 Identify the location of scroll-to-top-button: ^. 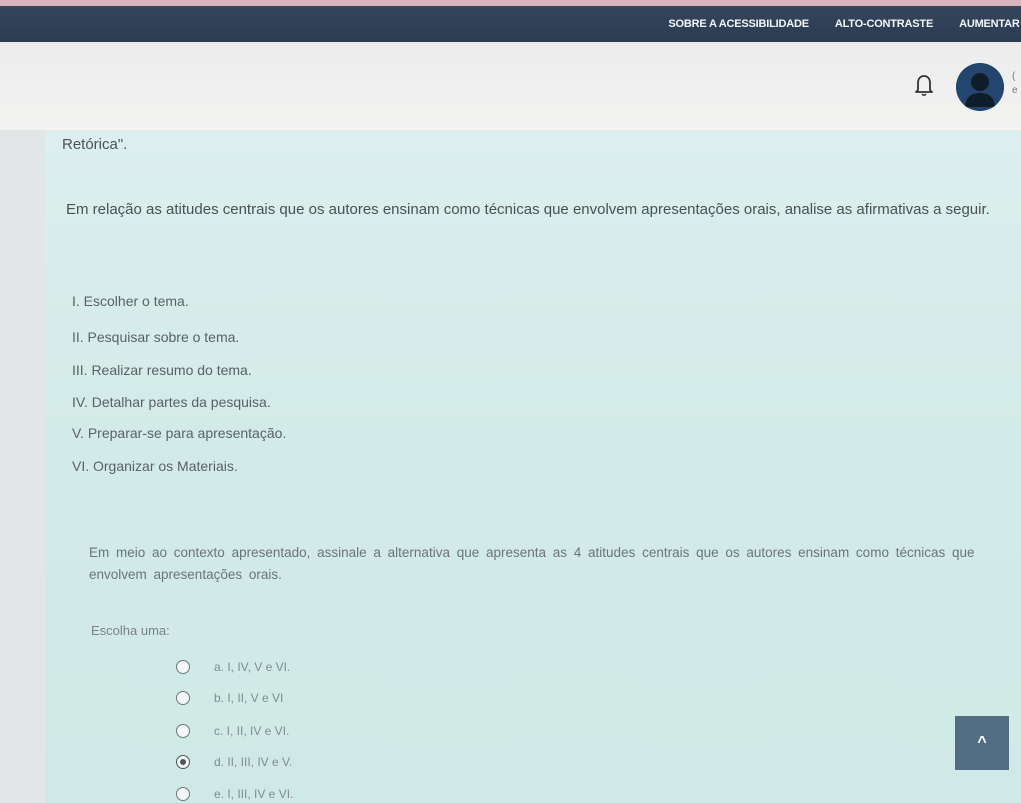
(982, 743).